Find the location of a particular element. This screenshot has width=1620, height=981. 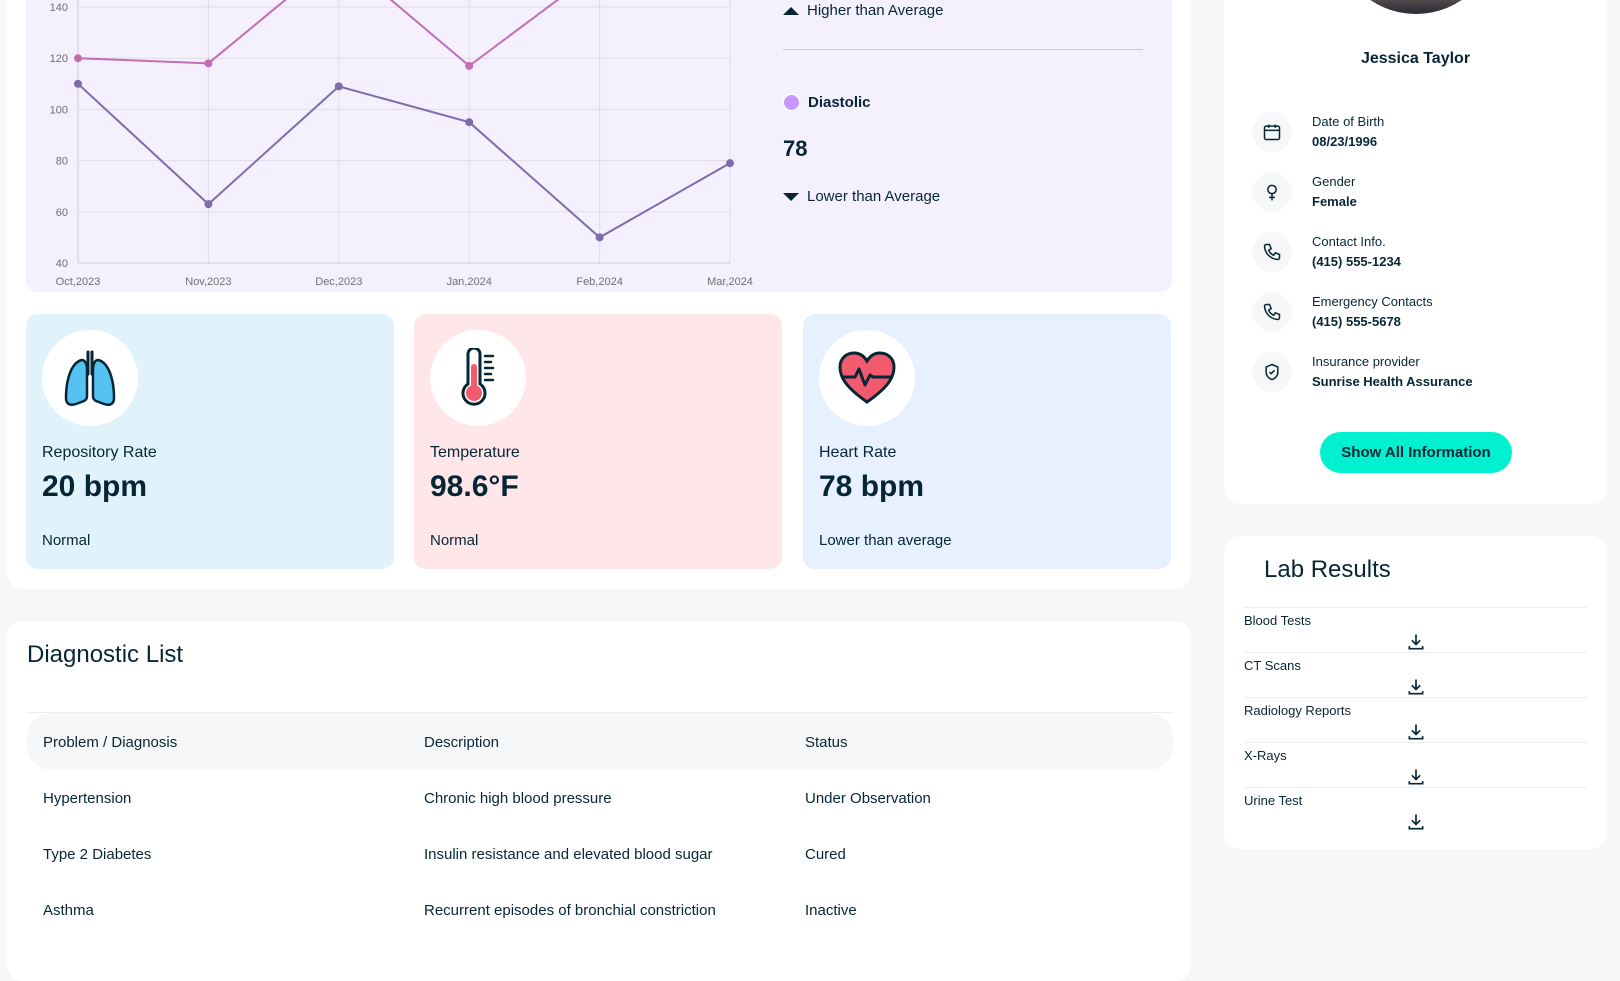

diastolic-label: Diastolic is located at coordinates (839, 102).